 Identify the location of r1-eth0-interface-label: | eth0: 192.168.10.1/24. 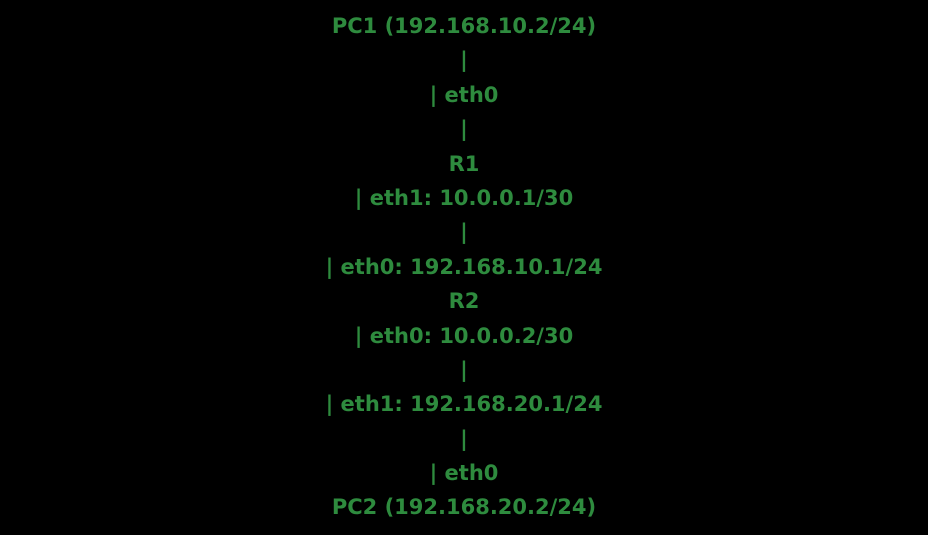
(464, 266).